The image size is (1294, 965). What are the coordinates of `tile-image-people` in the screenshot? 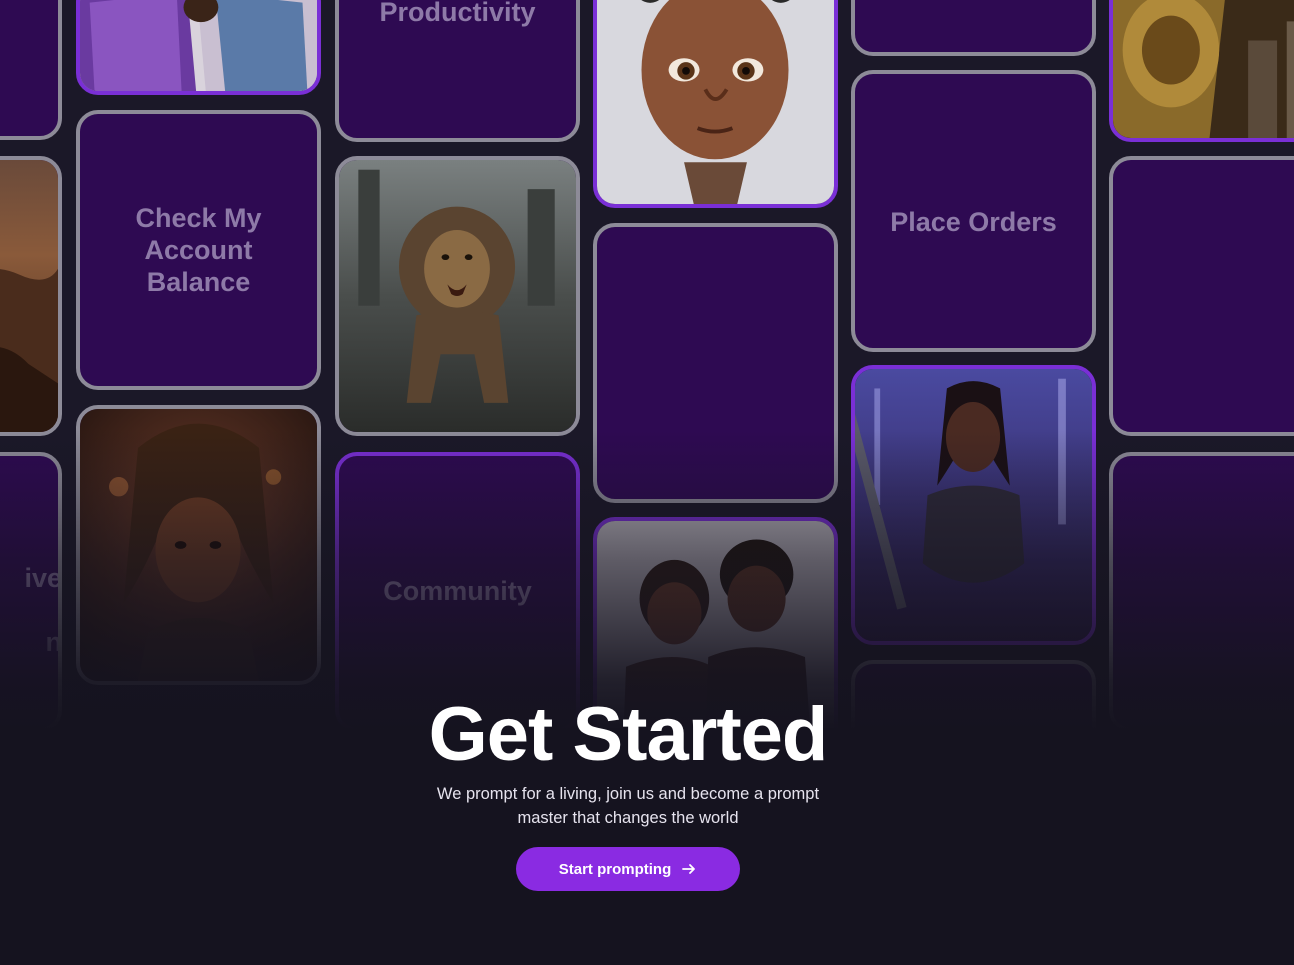 It's located at (198, 47).